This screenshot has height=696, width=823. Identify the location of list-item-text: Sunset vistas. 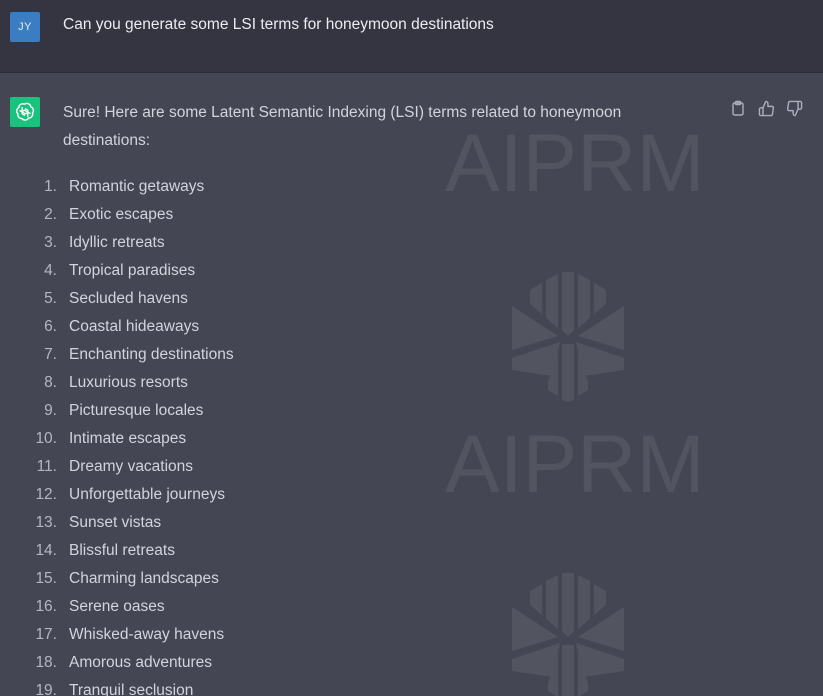
(115, 522).